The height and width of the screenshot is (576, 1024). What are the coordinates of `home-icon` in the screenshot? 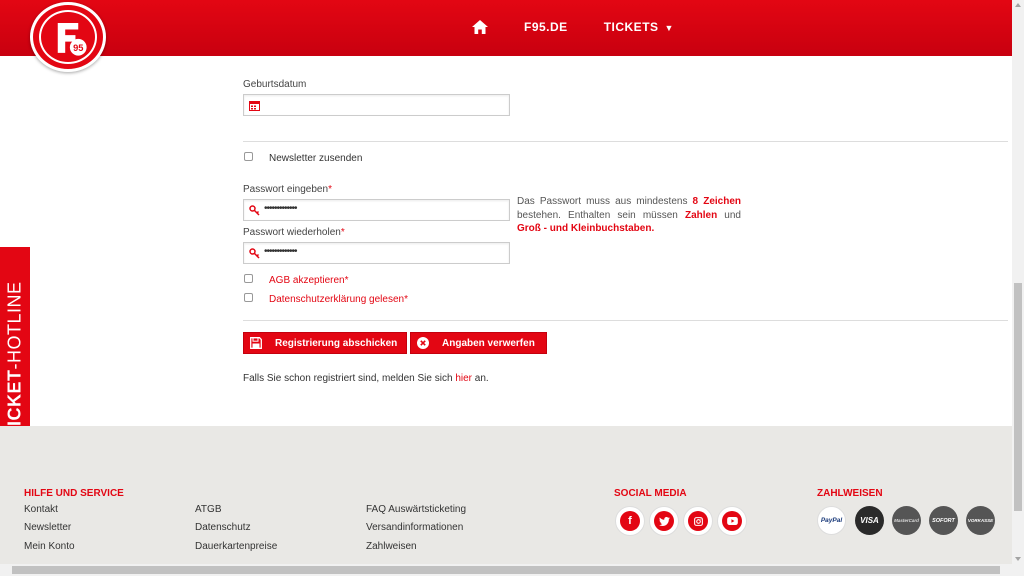 It's located at (480, 27).